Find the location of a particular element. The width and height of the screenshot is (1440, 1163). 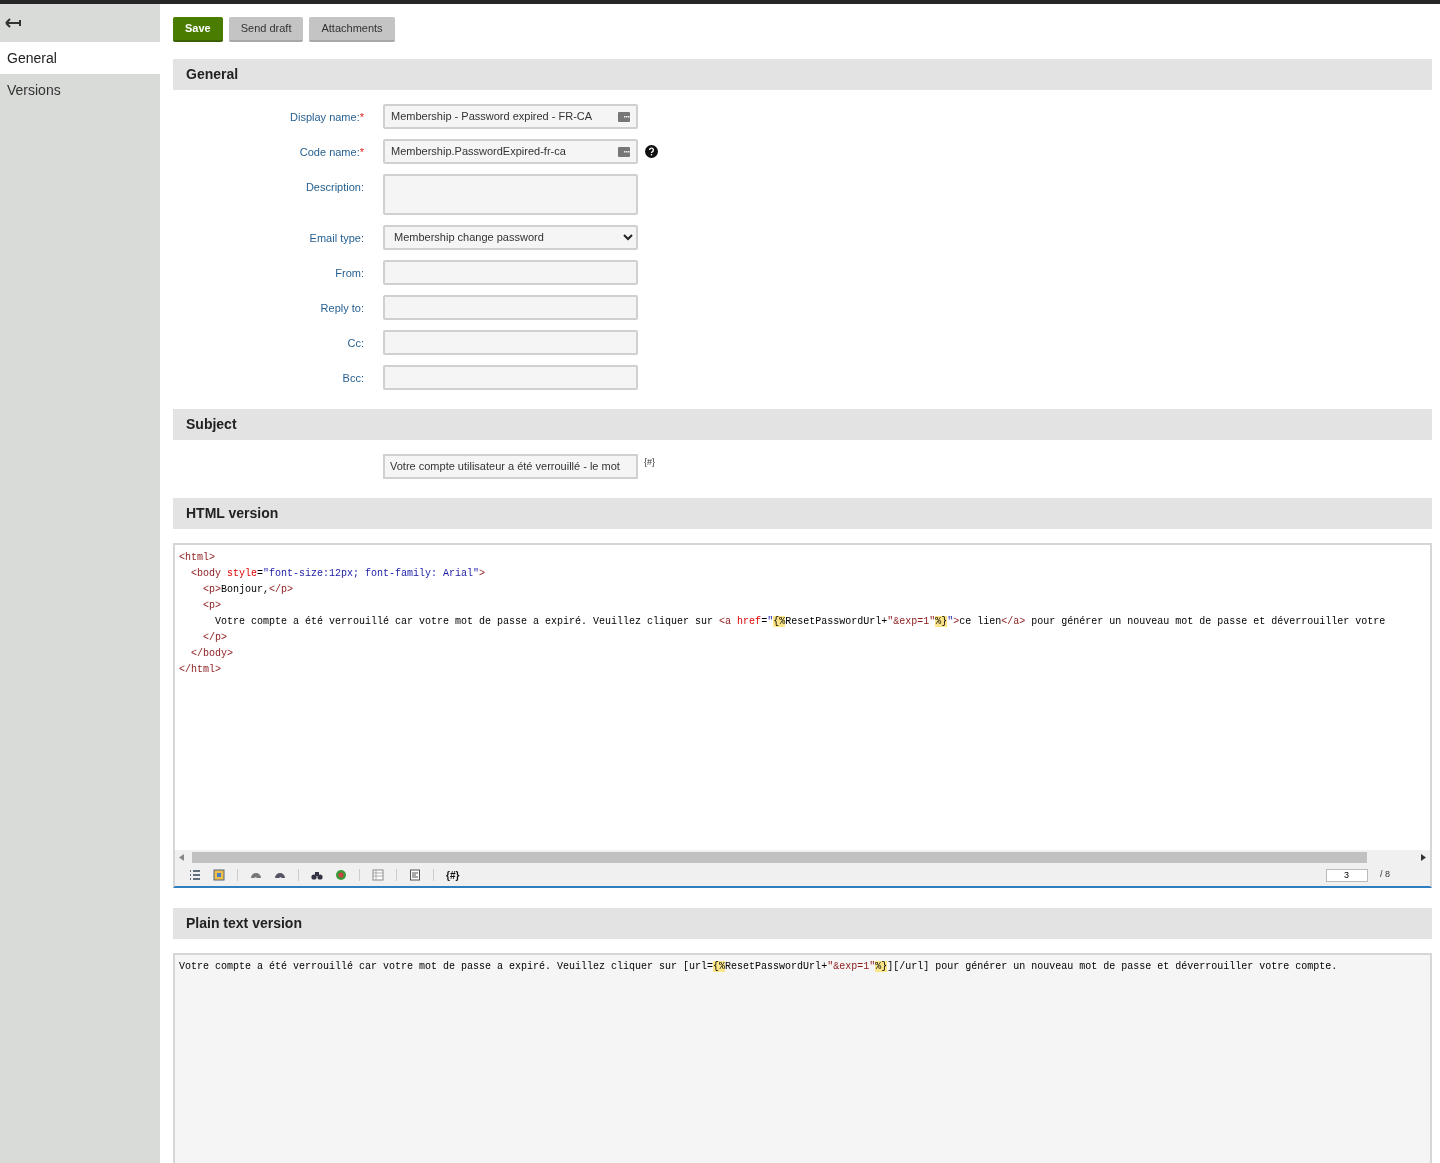

code-line: Votre compte a été verrouillé car votre mot de passe a expiré. Veuillez cliquer sur <a href="{%ResetPasswordUrl+"&exp=1"%}">ce lien</a> pour générer un nouveau mot de passe et déverrouiller votre is located at coordinates (800, 622).